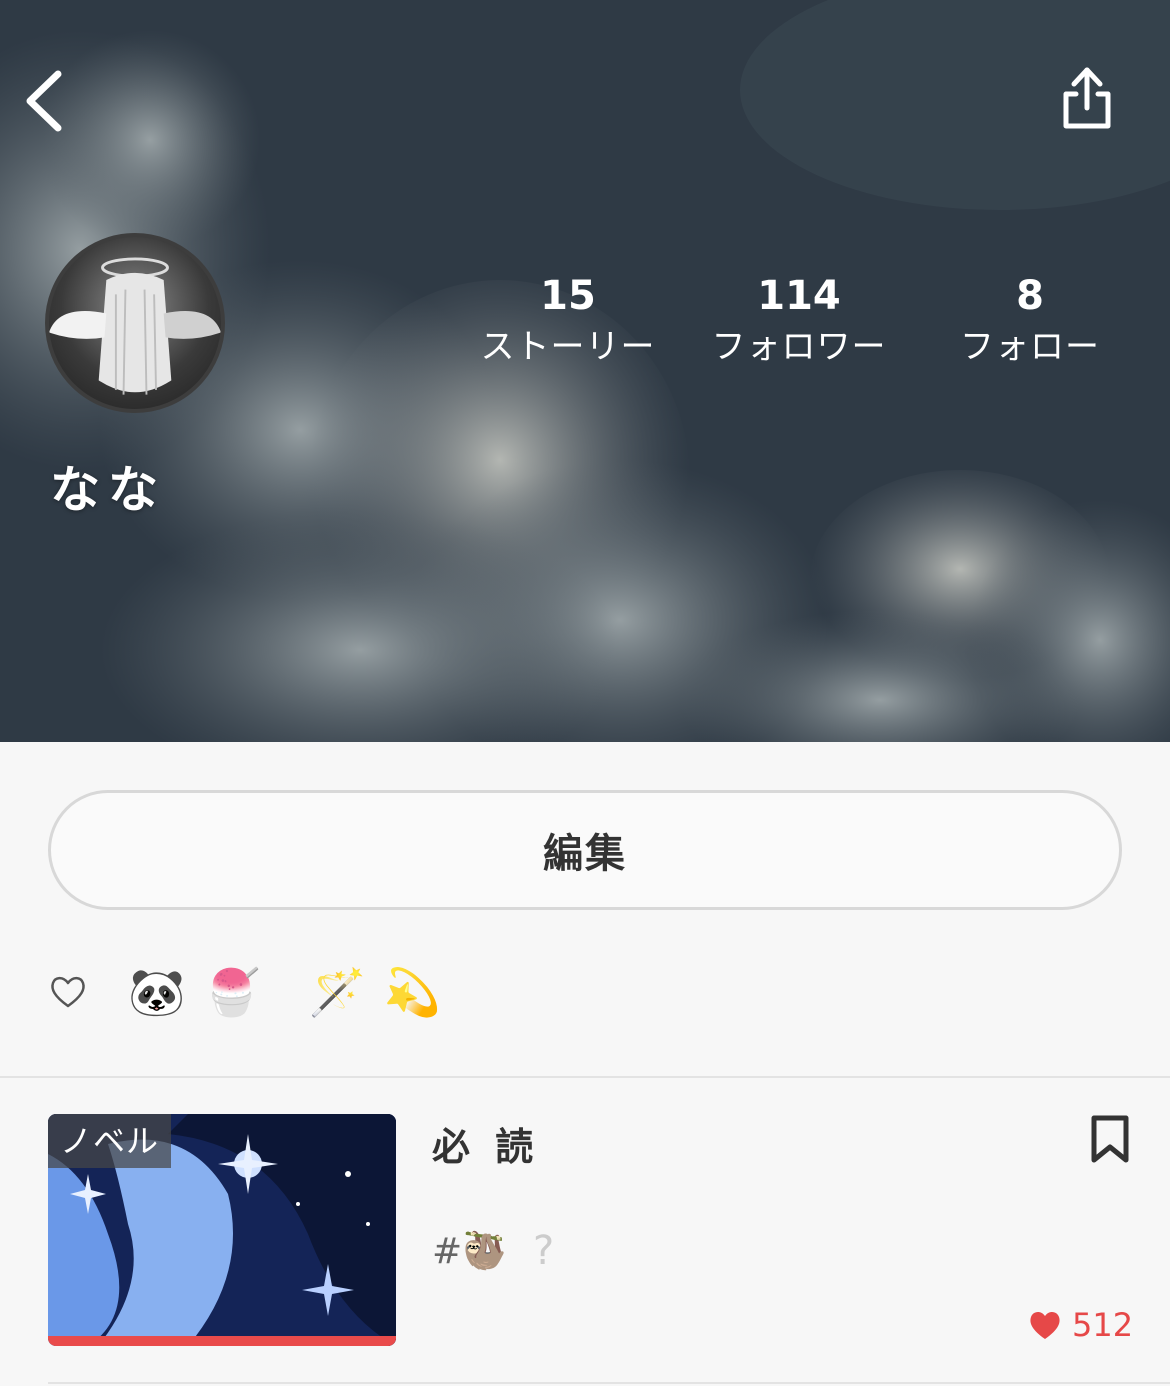  I want to click on avatar, so click(135, 323).